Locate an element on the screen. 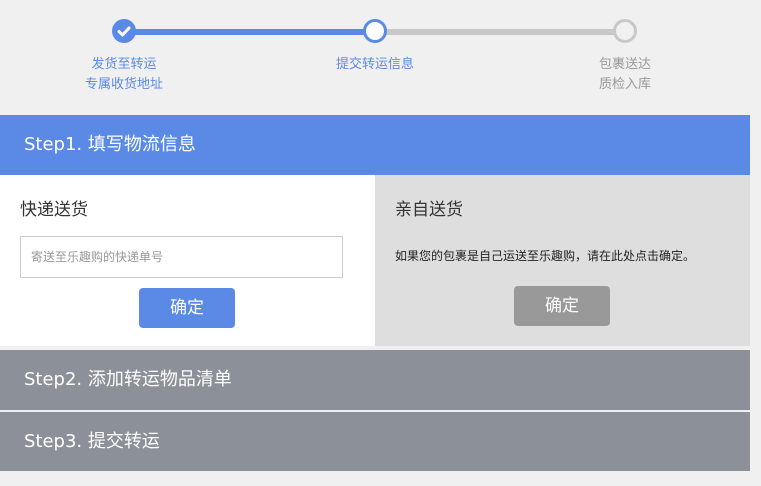 This screenshot has height=486, width=761. self-delivery-description: 如果您的包裹是自己运送至乐趣购，请在此处点击确定。 is located at coordinates (545, 256).